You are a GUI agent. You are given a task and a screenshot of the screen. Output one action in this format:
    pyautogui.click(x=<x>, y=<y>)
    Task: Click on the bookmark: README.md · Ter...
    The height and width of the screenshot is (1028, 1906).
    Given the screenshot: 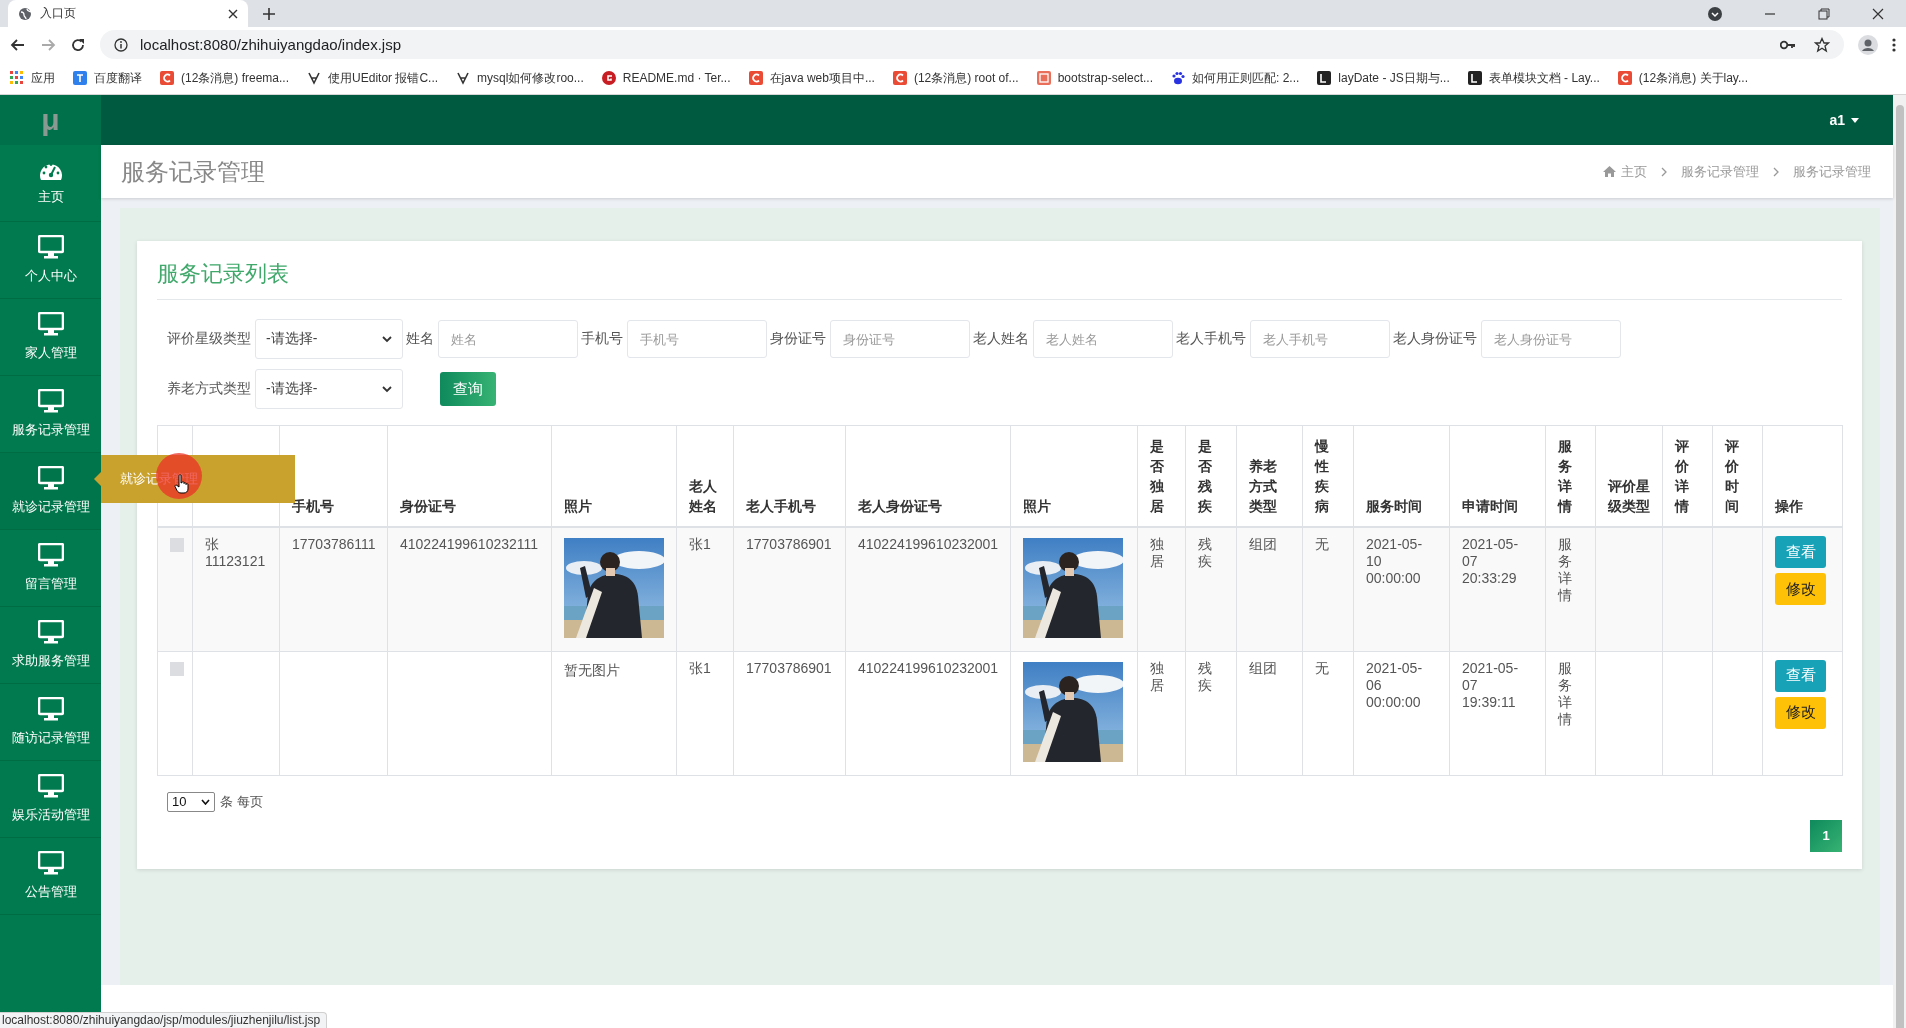 What is the action you would take?
    pyautogui.click(x=666, y=78)
    